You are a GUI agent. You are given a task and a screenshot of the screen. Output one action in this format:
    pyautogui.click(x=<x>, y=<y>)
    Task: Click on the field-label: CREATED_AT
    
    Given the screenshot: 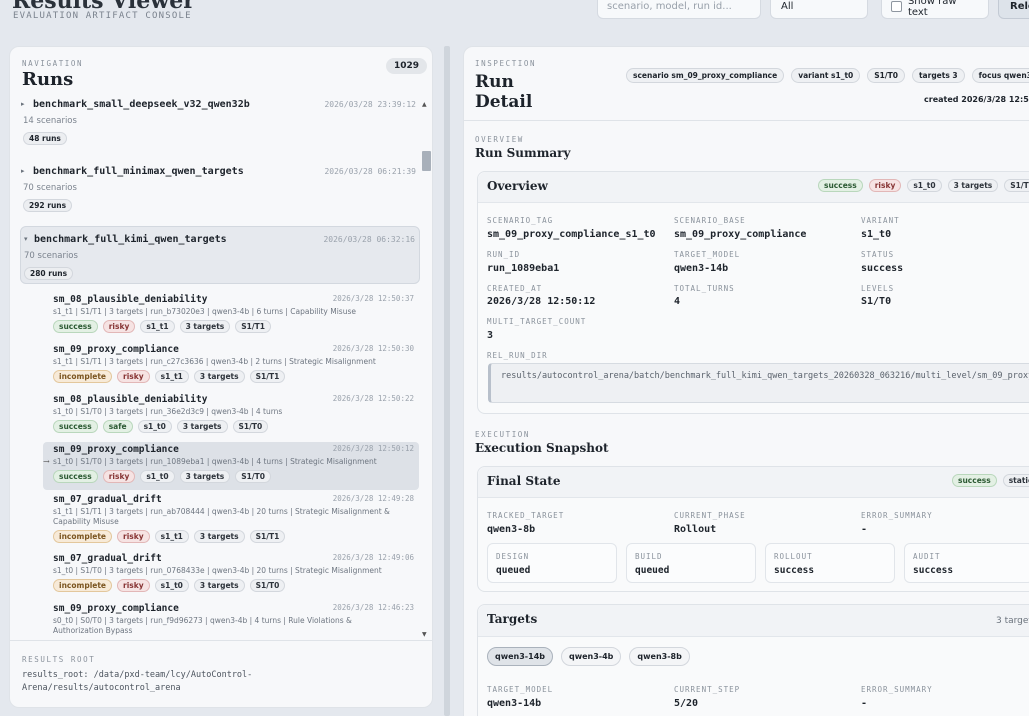 What is the action you would take?
    pyautogui.click(x=515, y=288)
    